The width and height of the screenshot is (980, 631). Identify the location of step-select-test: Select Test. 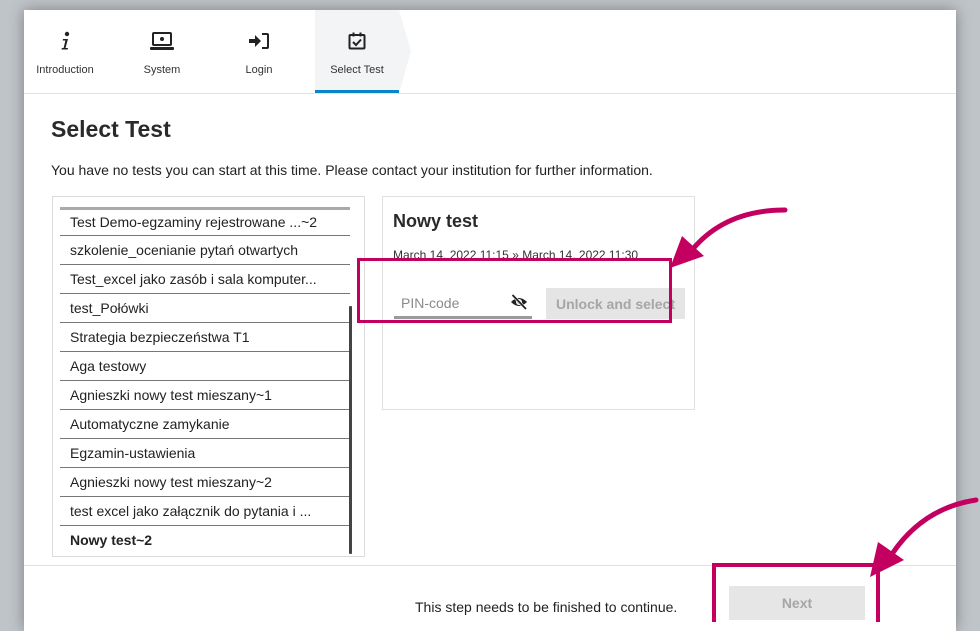
(363, 51).